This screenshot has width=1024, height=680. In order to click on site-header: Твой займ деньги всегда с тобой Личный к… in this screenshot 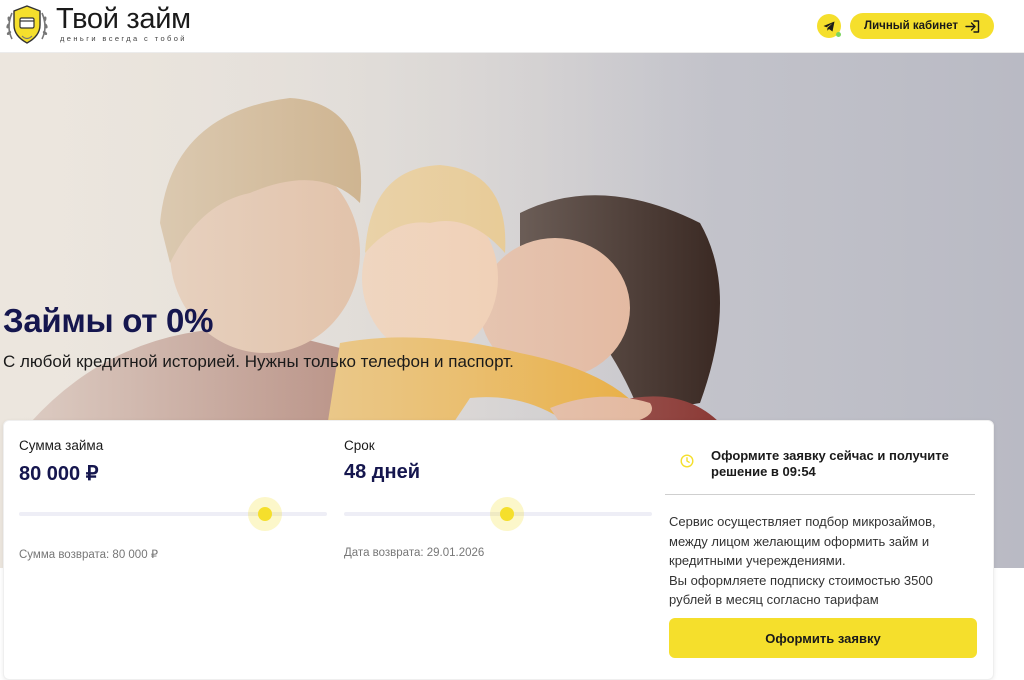, I will do `click(512, 26)`.